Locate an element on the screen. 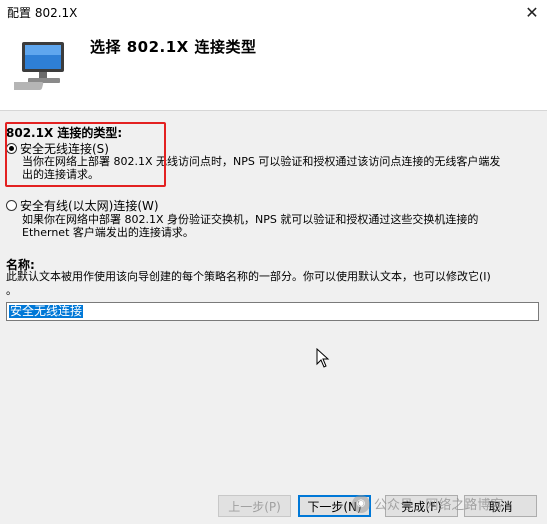 This screenshot has height=524, width=547. watermark-text: 公众号 · 网络之路博客 is located at coordinates (439, 505).